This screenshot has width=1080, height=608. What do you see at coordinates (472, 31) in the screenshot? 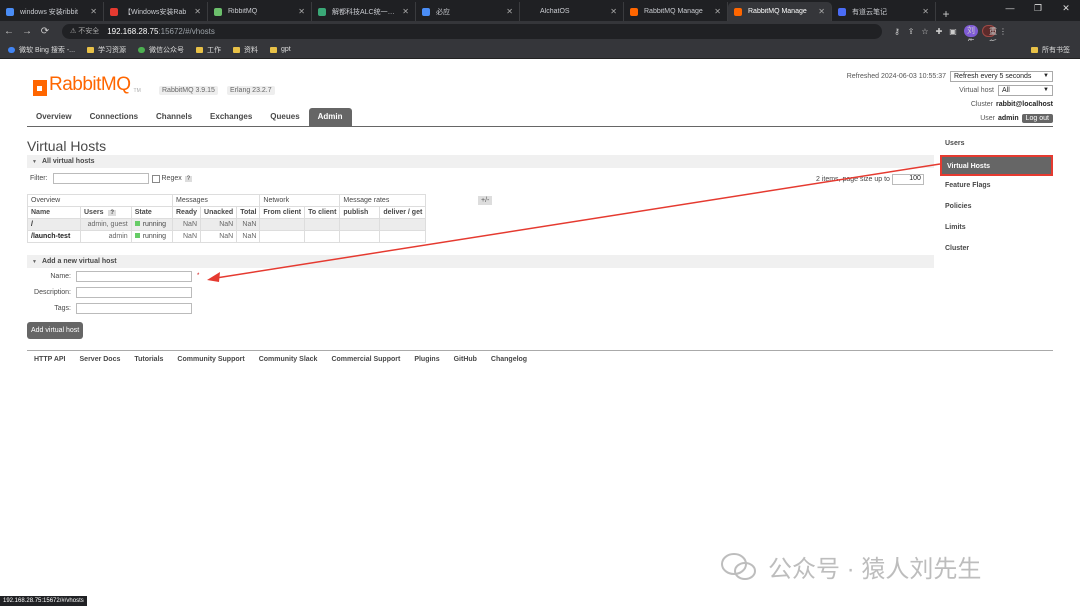
I see `address-bar: ⚠ 不安全 192.168.28.75:15672/#/vhosts` at bounding box center [472, 31].